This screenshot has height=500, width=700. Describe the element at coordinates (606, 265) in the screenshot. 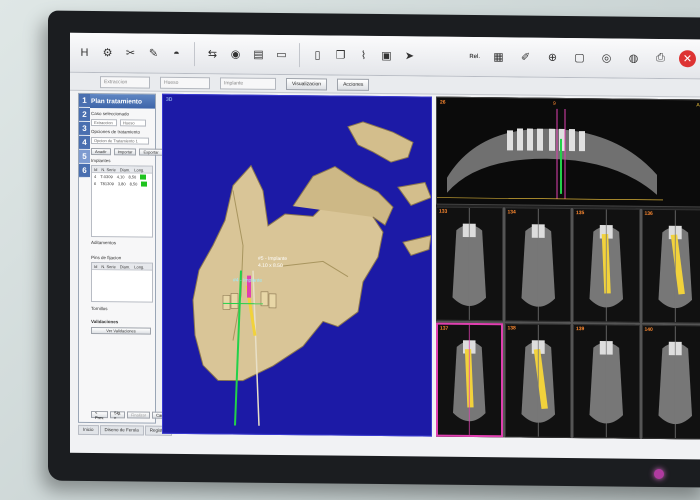

I see `cross-section-slice: 135` at that location.